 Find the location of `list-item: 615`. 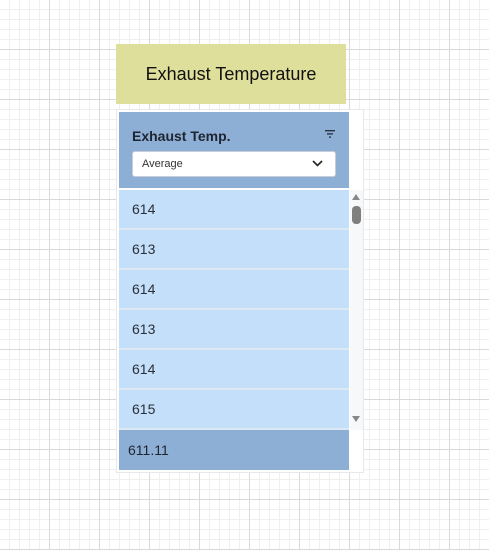

list-item: 615 is located at coordinates (234, 410).